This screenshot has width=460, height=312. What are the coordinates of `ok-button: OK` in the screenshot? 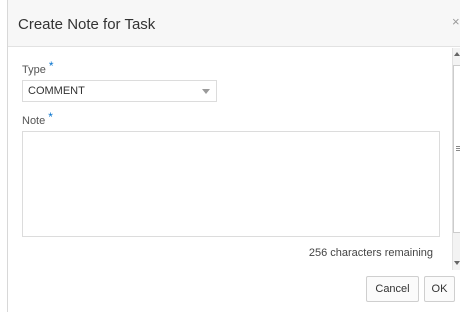 It's located at (439, 289).